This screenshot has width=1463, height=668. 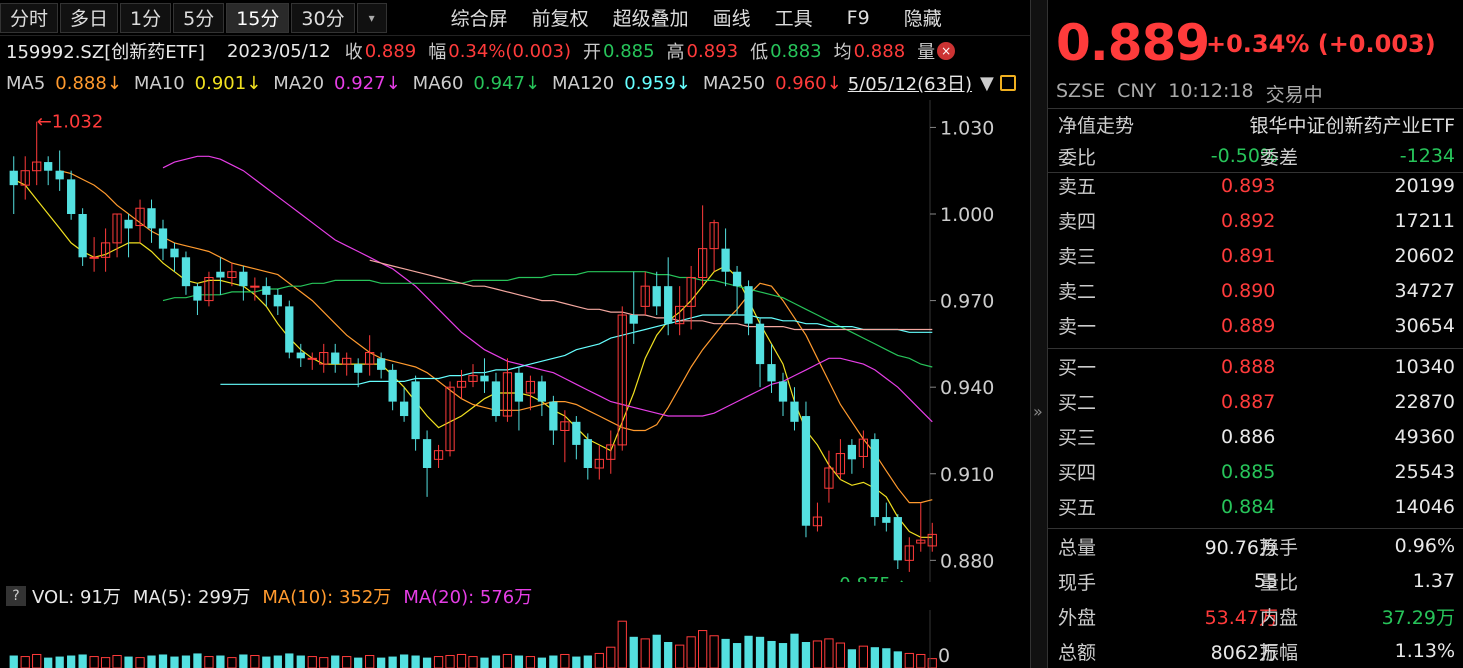 What do you see at coordinates (858, 18) in the screenshot?
I see `menu-f9: F9` at bounding box center [858, 18].